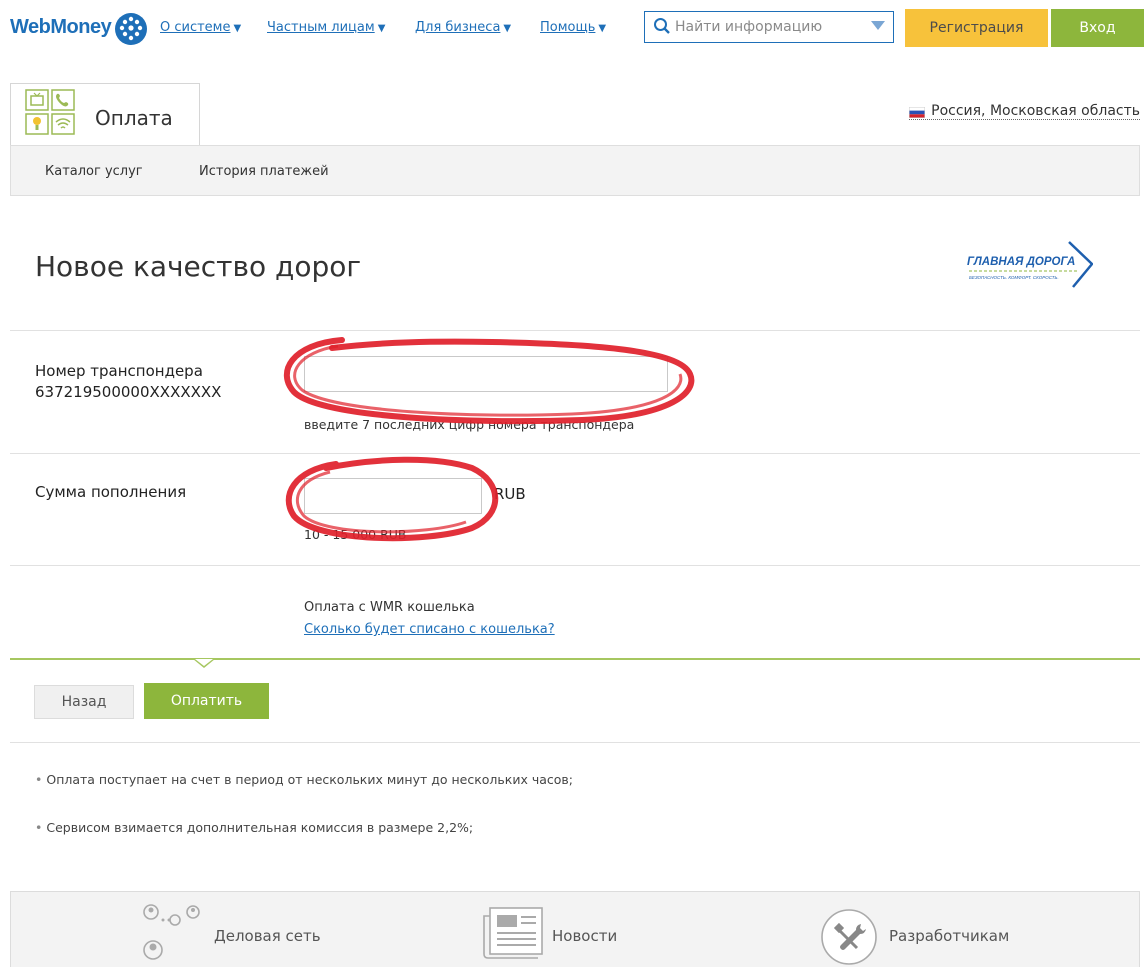  What do you see at coordinates (486, 374) in the screenshot?
I see `transponder-input` at bounding box center [486, 374].